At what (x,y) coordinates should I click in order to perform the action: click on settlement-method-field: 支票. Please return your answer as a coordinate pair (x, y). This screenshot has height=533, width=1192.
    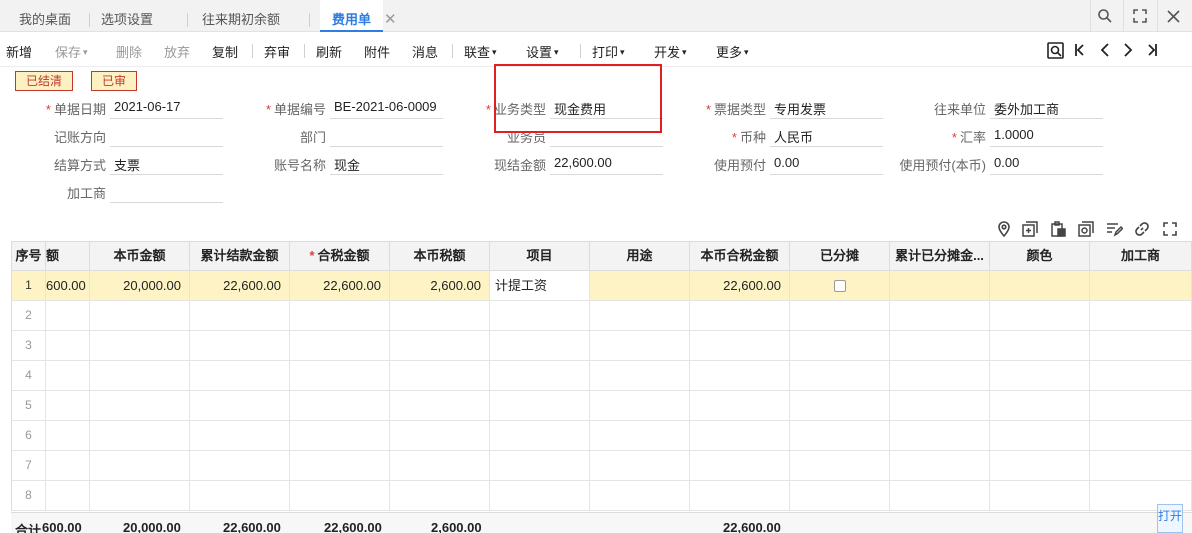
    Looking at the image, I should click on (166, 165).